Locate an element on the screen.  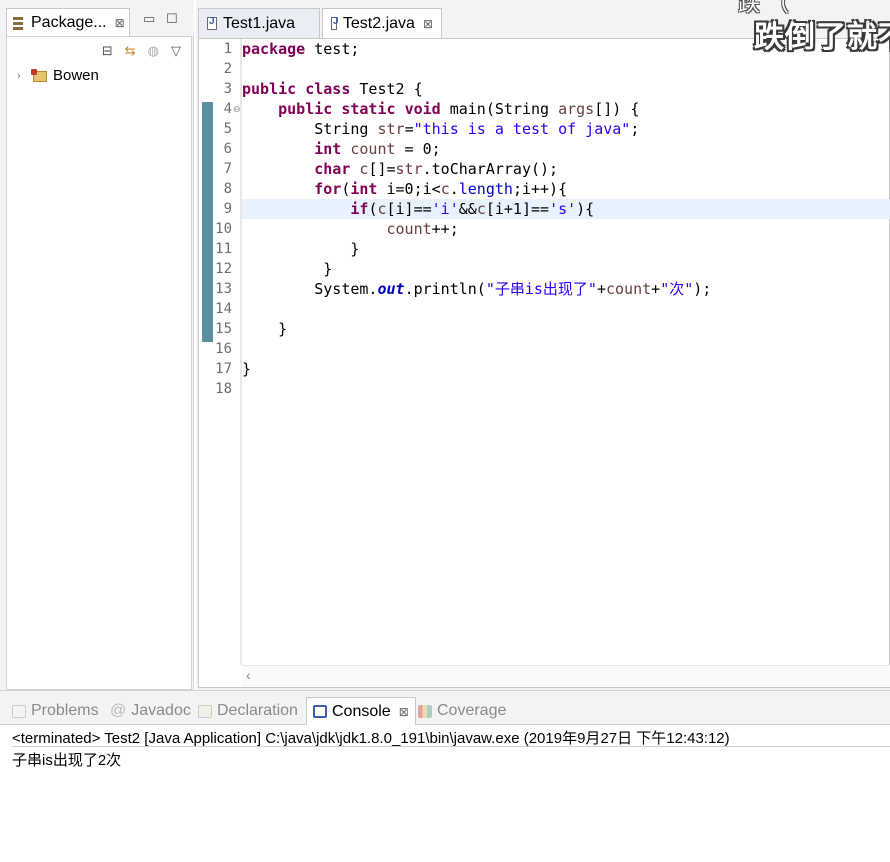
code-line-10: count++; is located at coordinates (422, 229).